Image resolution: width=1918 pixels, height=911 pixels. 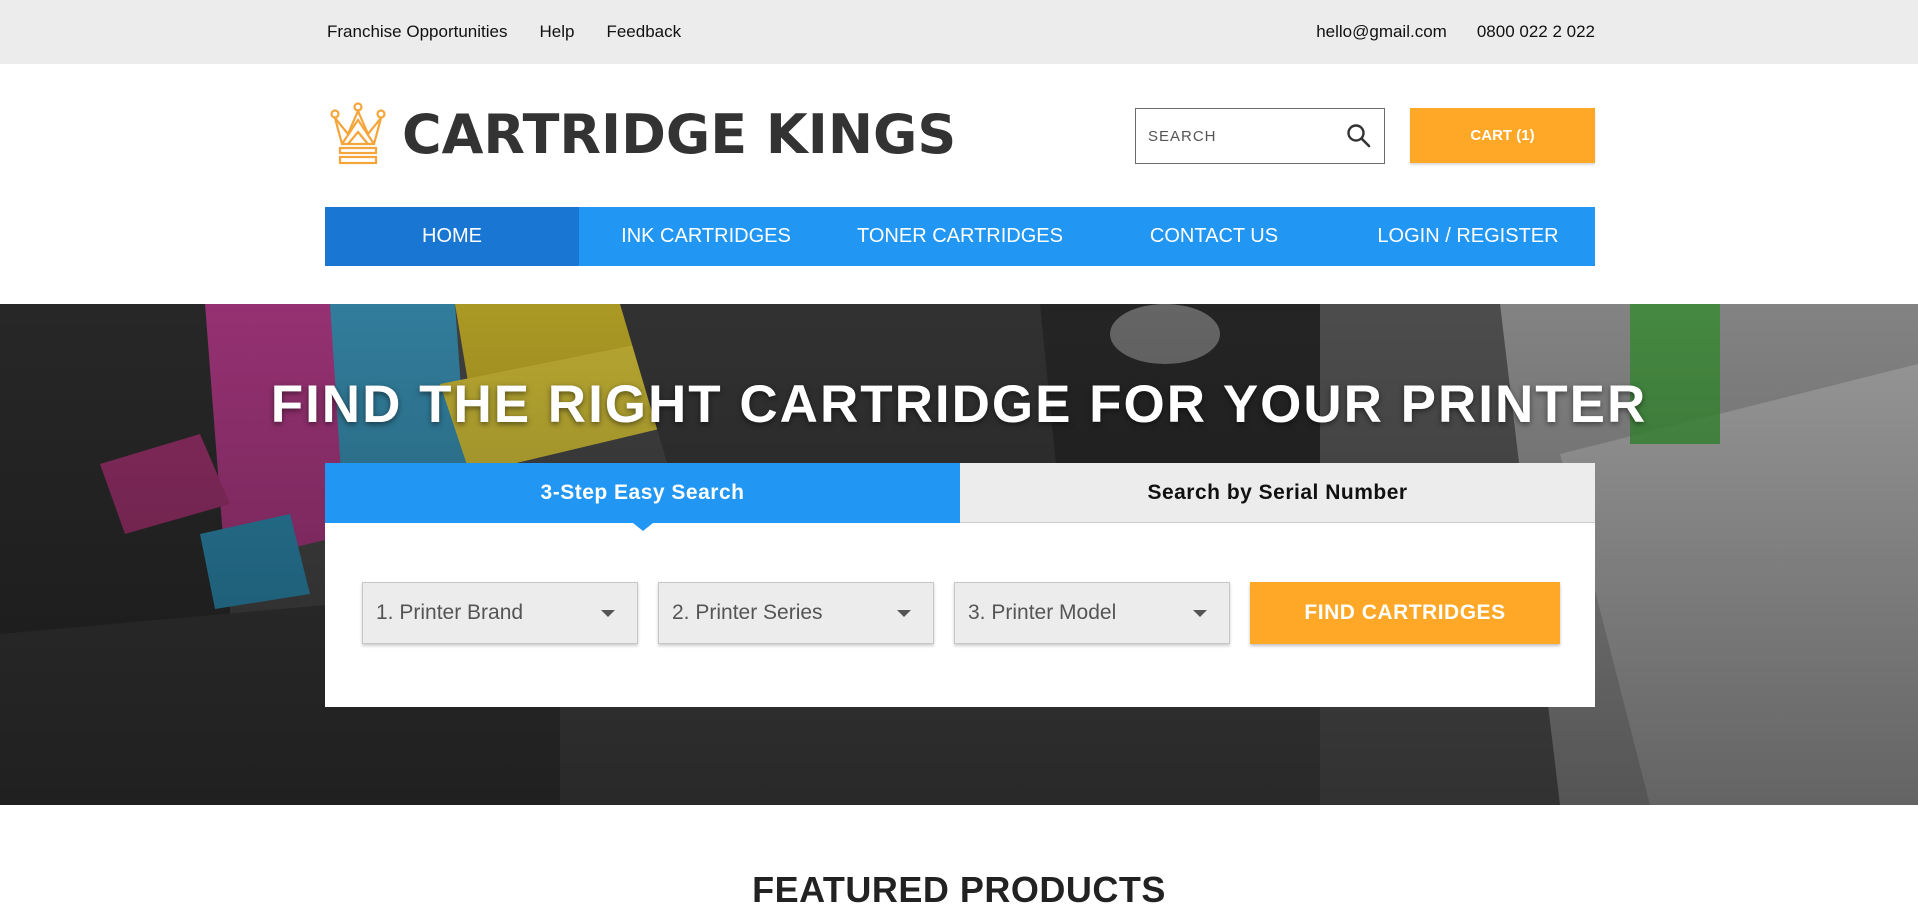 I want to click on nav-item-contact-us: CONTACT US, so click(x=1214, y=236).